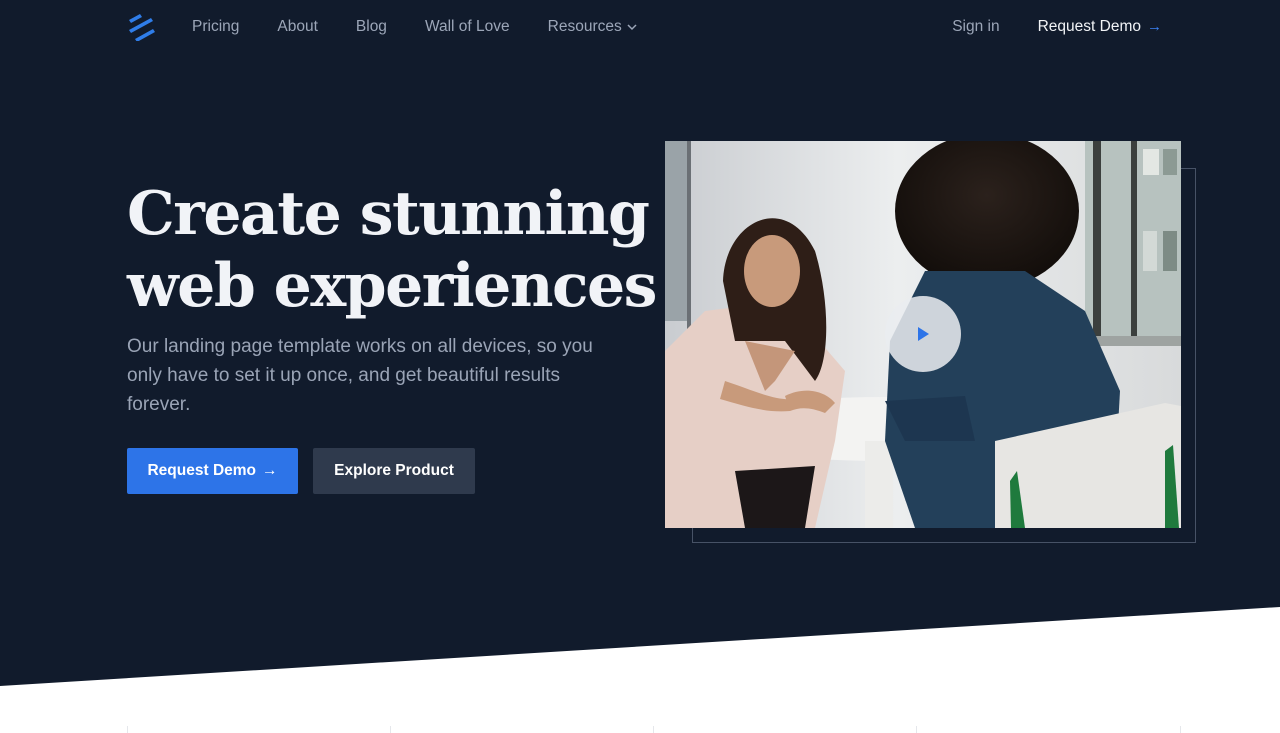  I want to click on request-demo-button: Request Demo →, so click(212, 471).